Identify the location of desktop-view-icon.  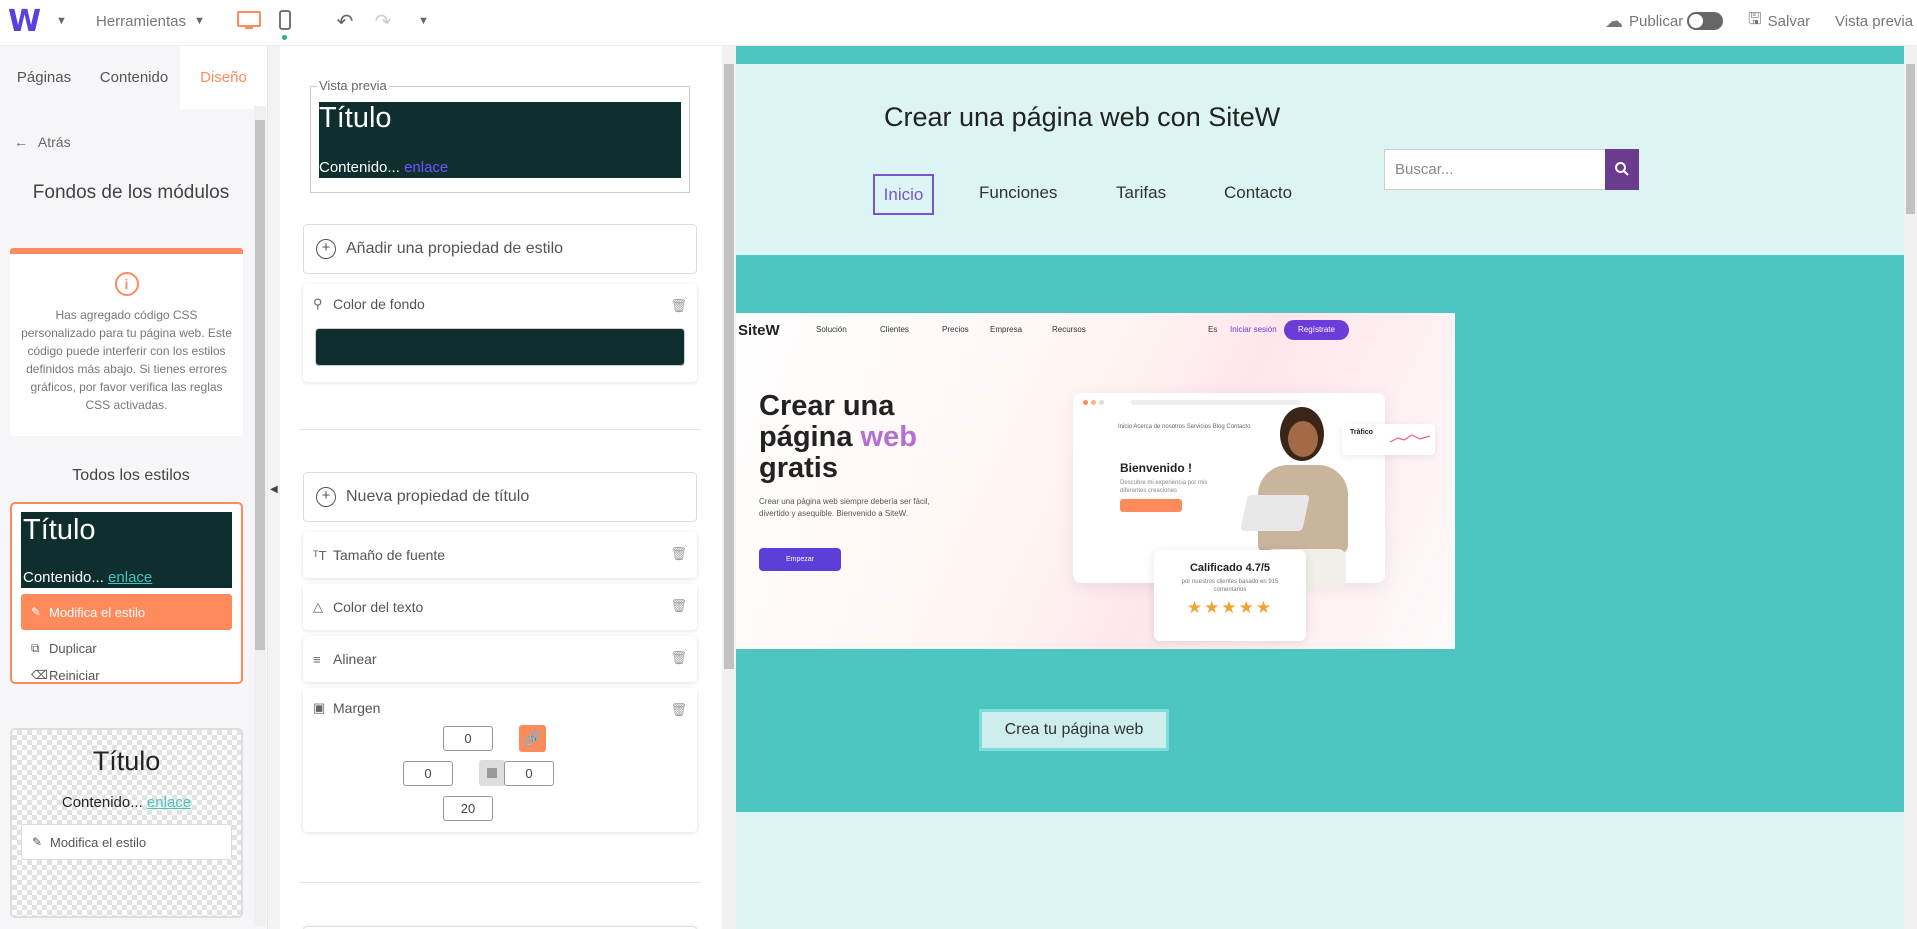
(249, 21).